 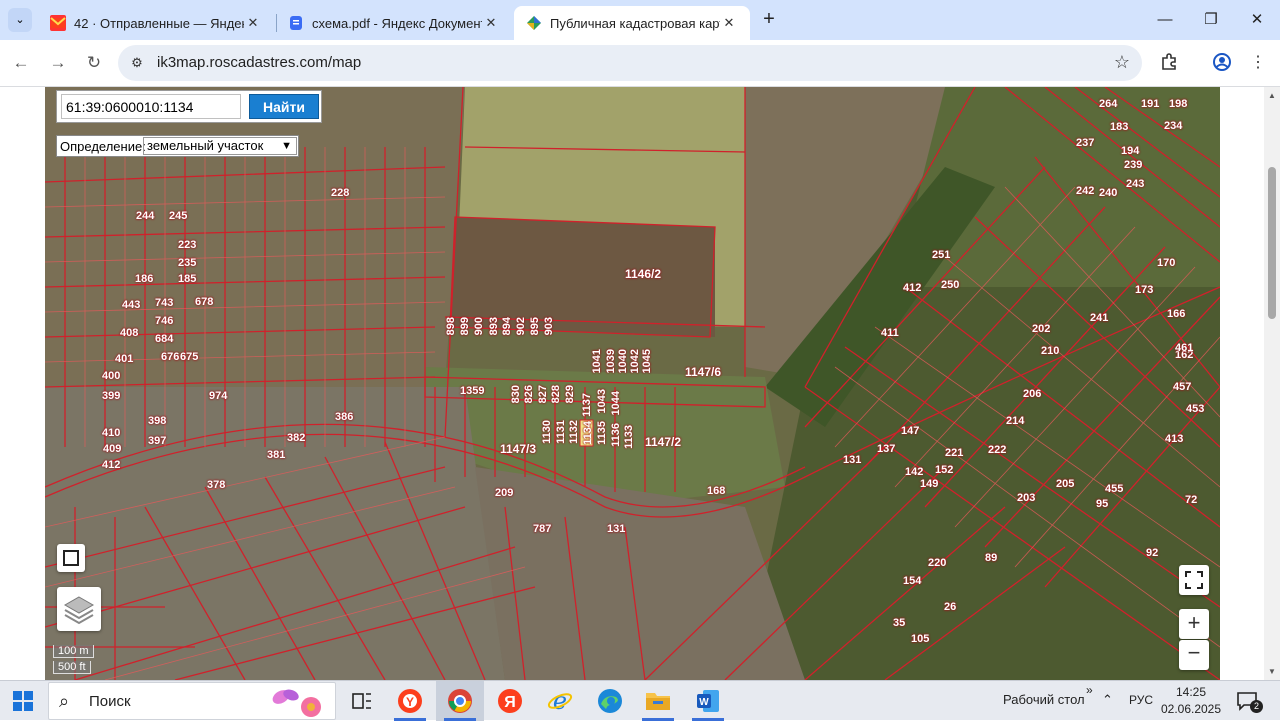 What do you see at coordinates (616, 403) in the screenshot?
I see `parcel-label: 1044` at bounding box center [616, 403].